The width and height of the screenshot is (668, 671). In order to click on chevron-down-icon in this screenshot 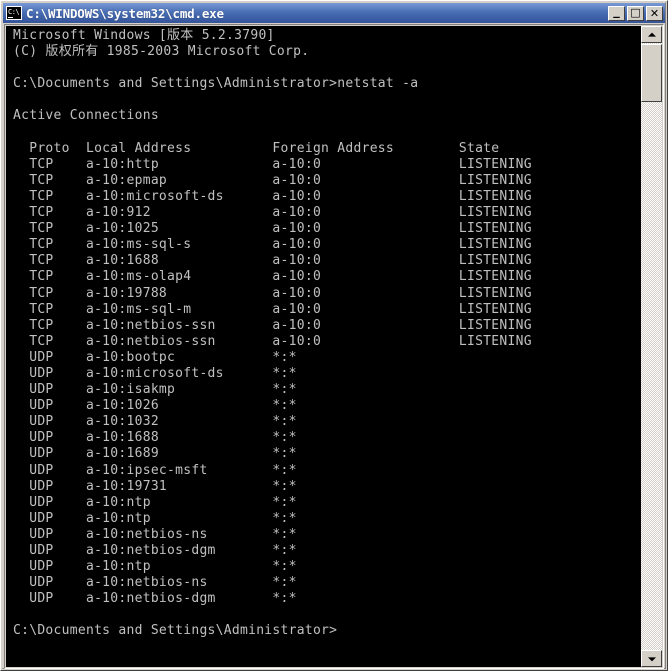, I will do `click(651, 658)`.